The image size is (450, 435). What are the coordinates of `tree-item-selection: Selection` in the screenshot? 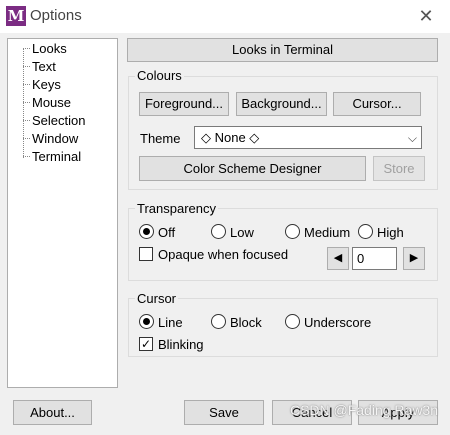 It's located at (58, 120).